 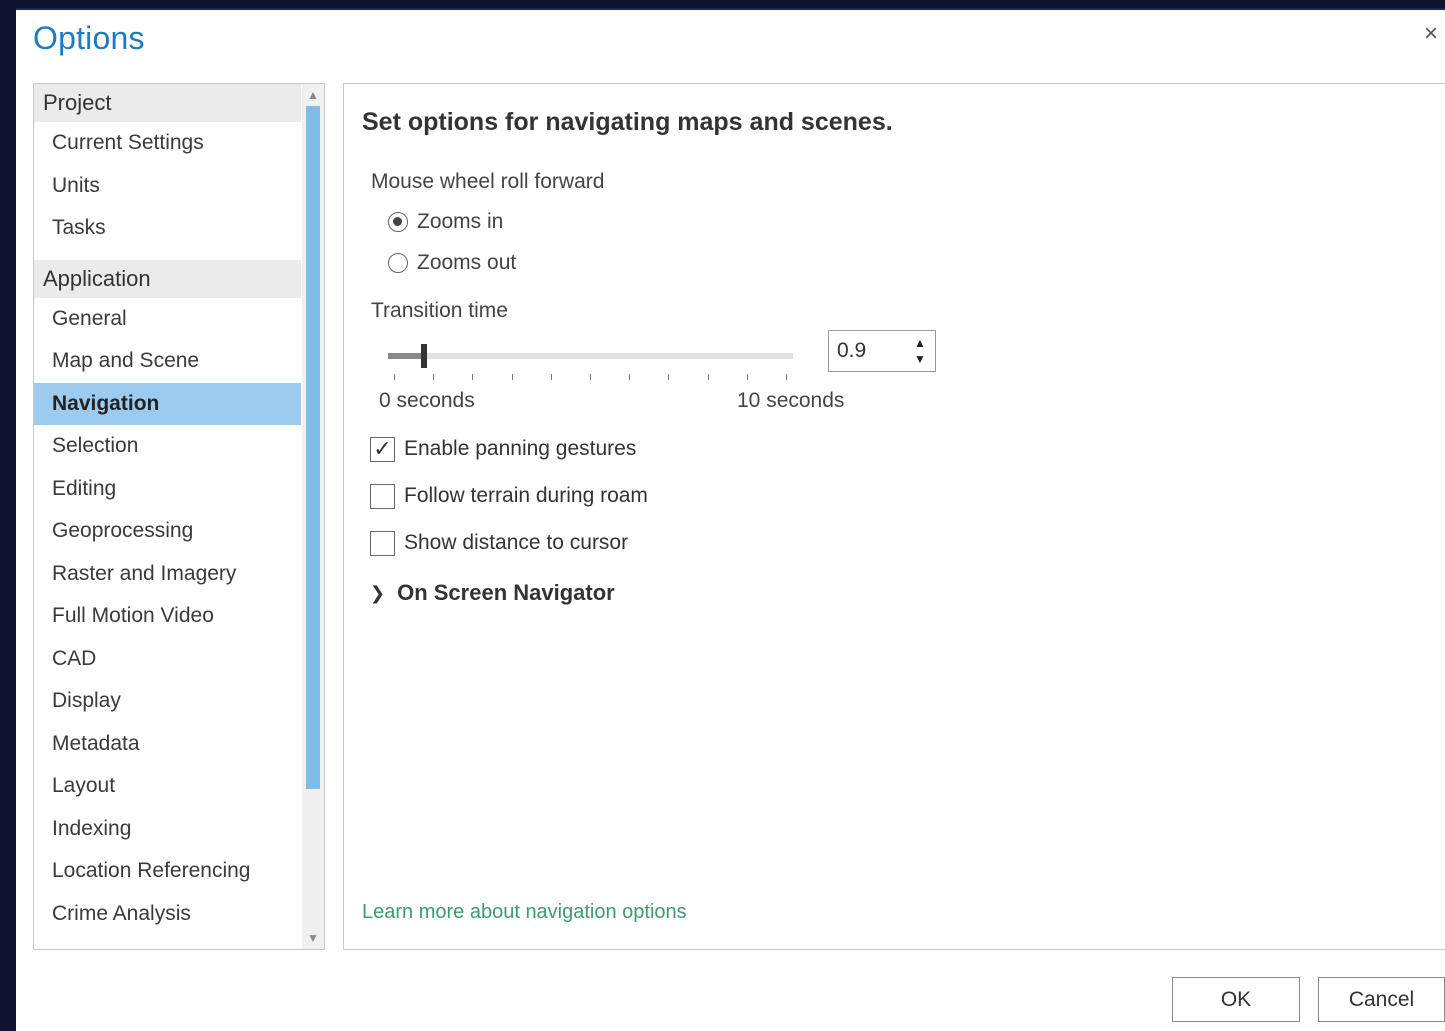 I want to click on slider-ticks, so click(x=590, y=379).